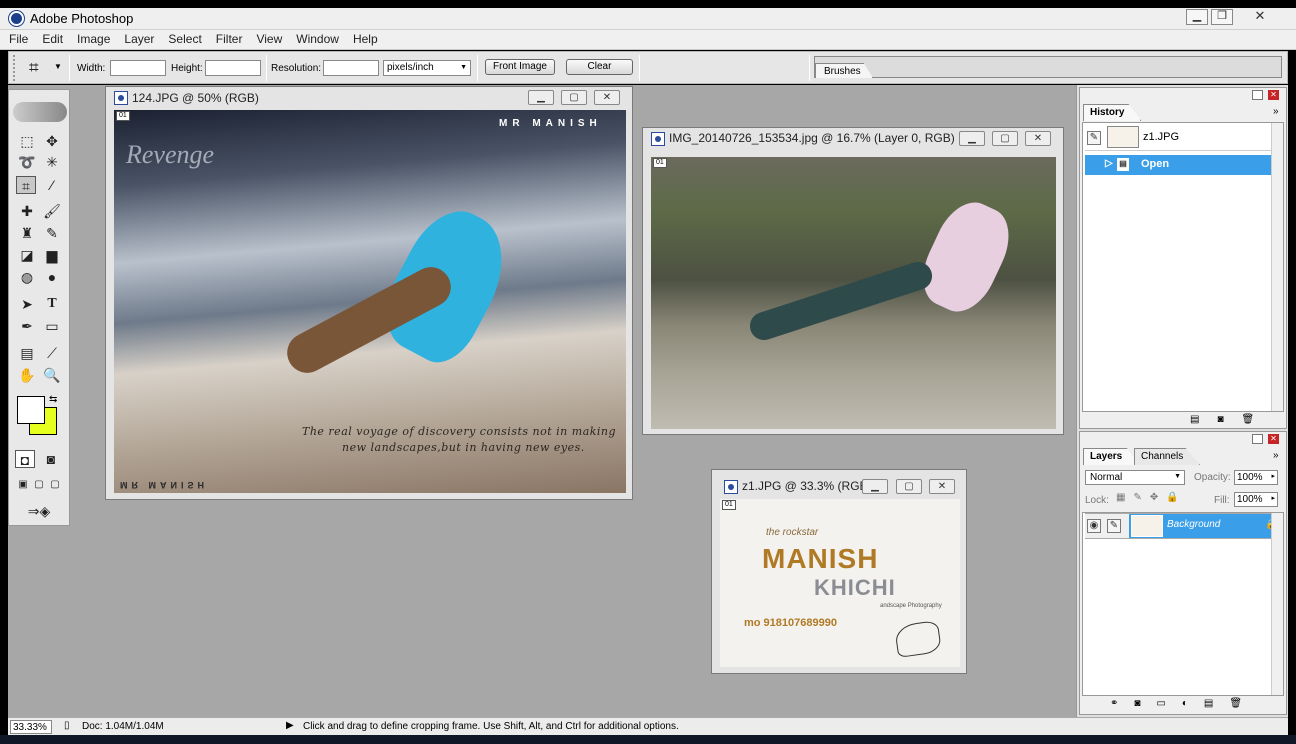  What do you see at coordinates (123, 116) in the screenshot?
I see `slice-number-badge: 01` at bounding box center [123, 116].